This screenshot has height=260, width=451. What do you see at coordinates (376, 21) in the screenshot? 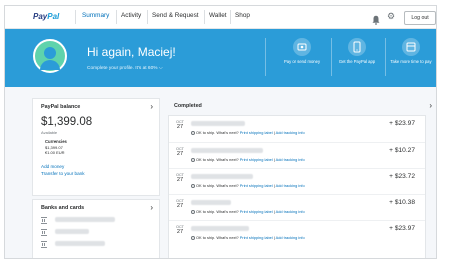
I see `bell-icon` at bounding box center [376, 21].